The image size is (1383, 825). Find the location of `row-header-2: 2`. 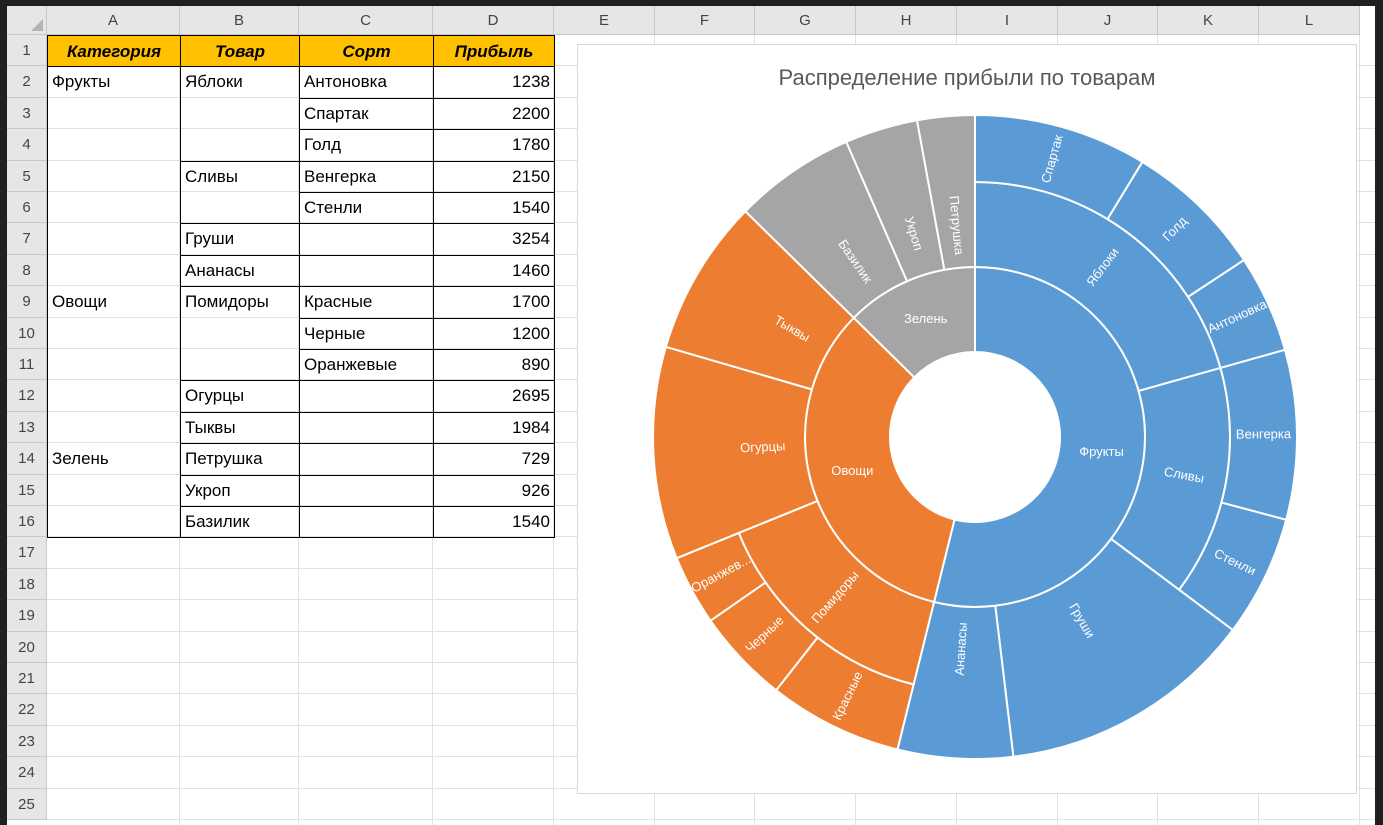

row-header-2: 2 is located at coordinates (27, 82).